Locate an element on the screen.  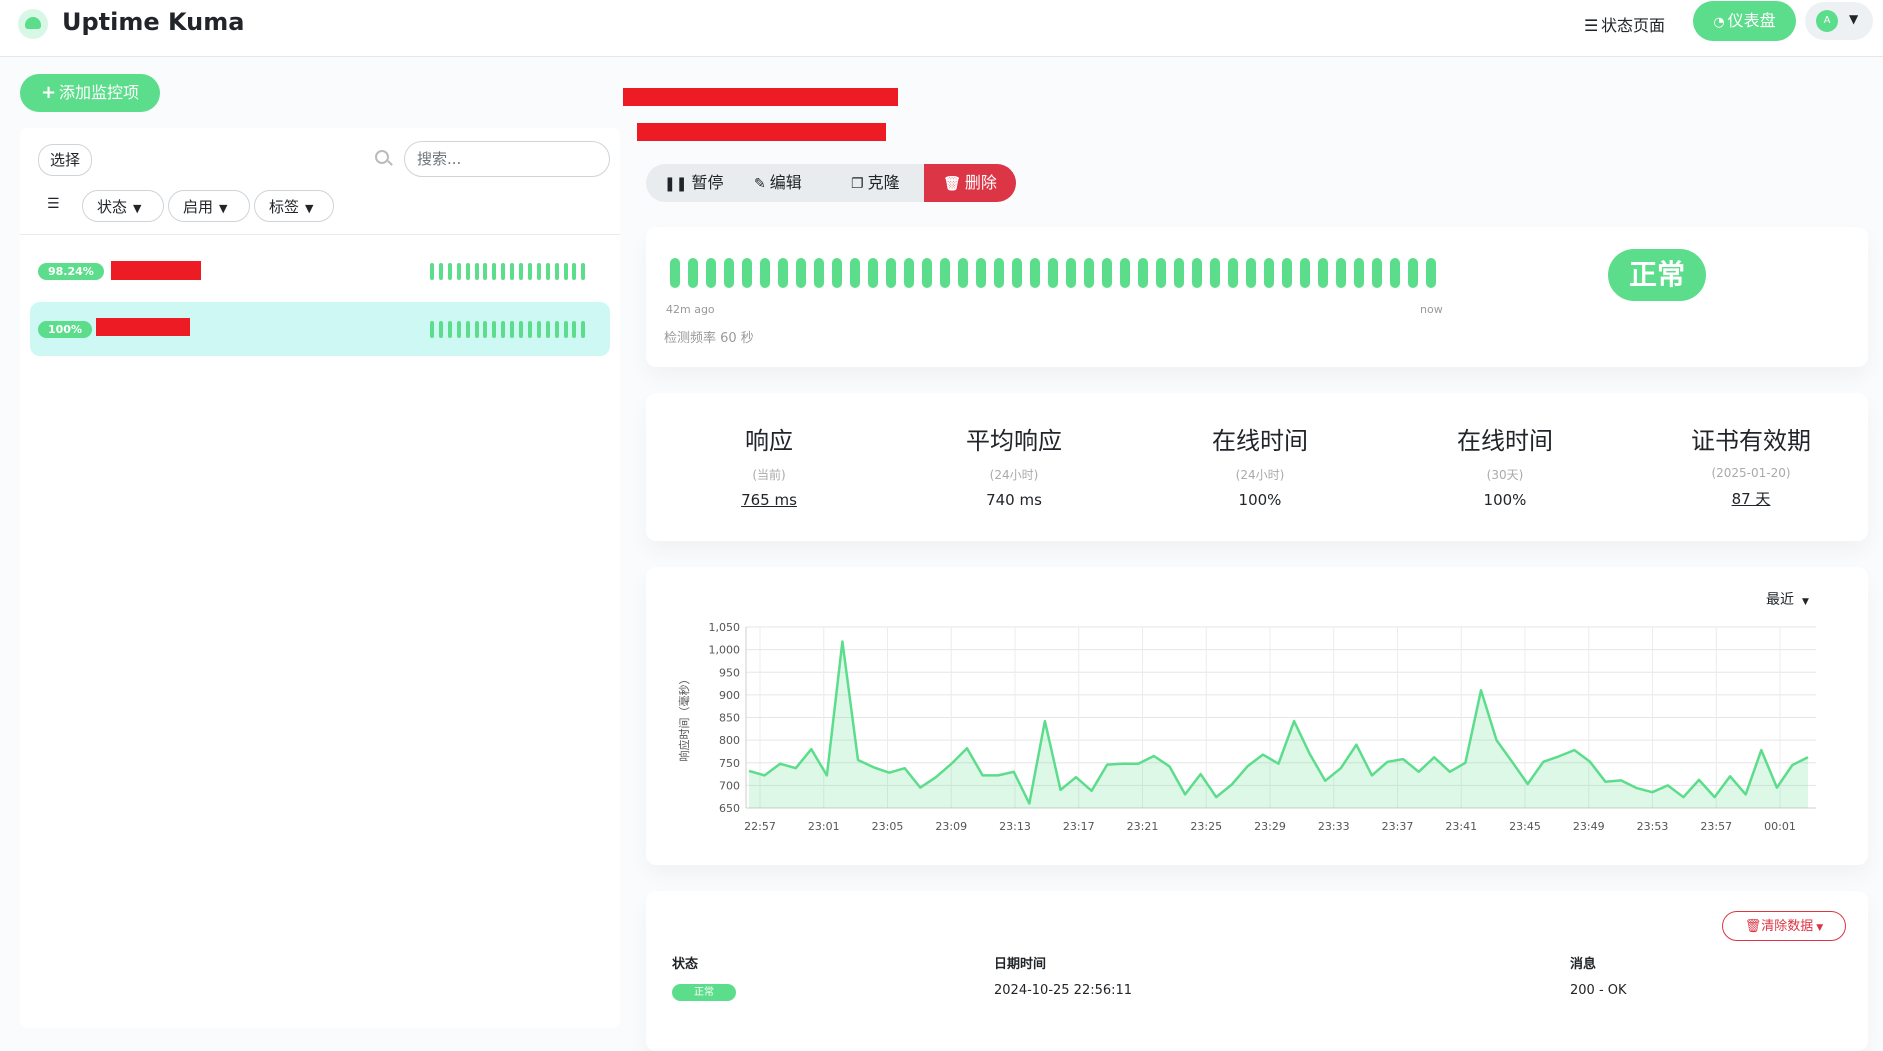
dashboard-button: ◔ 仪表盘 is located at coordinates (1744, 21).